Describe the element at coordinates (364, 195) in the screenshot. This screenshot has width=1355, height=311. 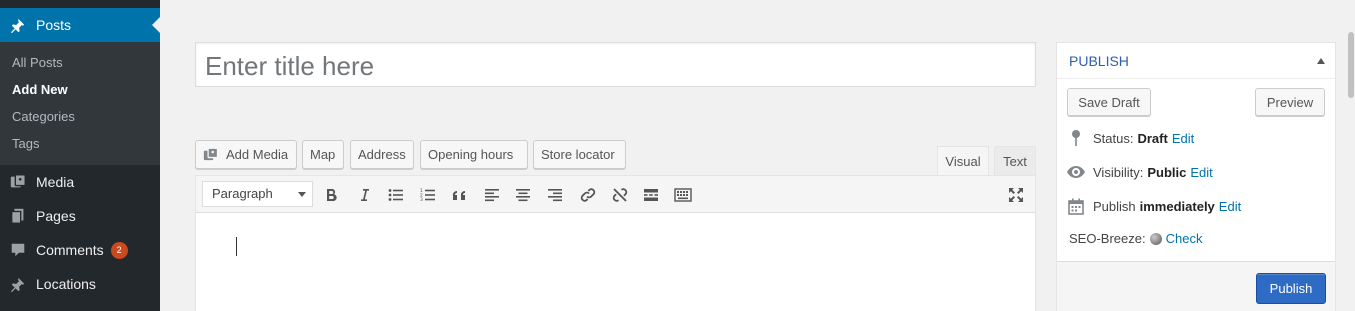
I see `italic-icon` at that location.